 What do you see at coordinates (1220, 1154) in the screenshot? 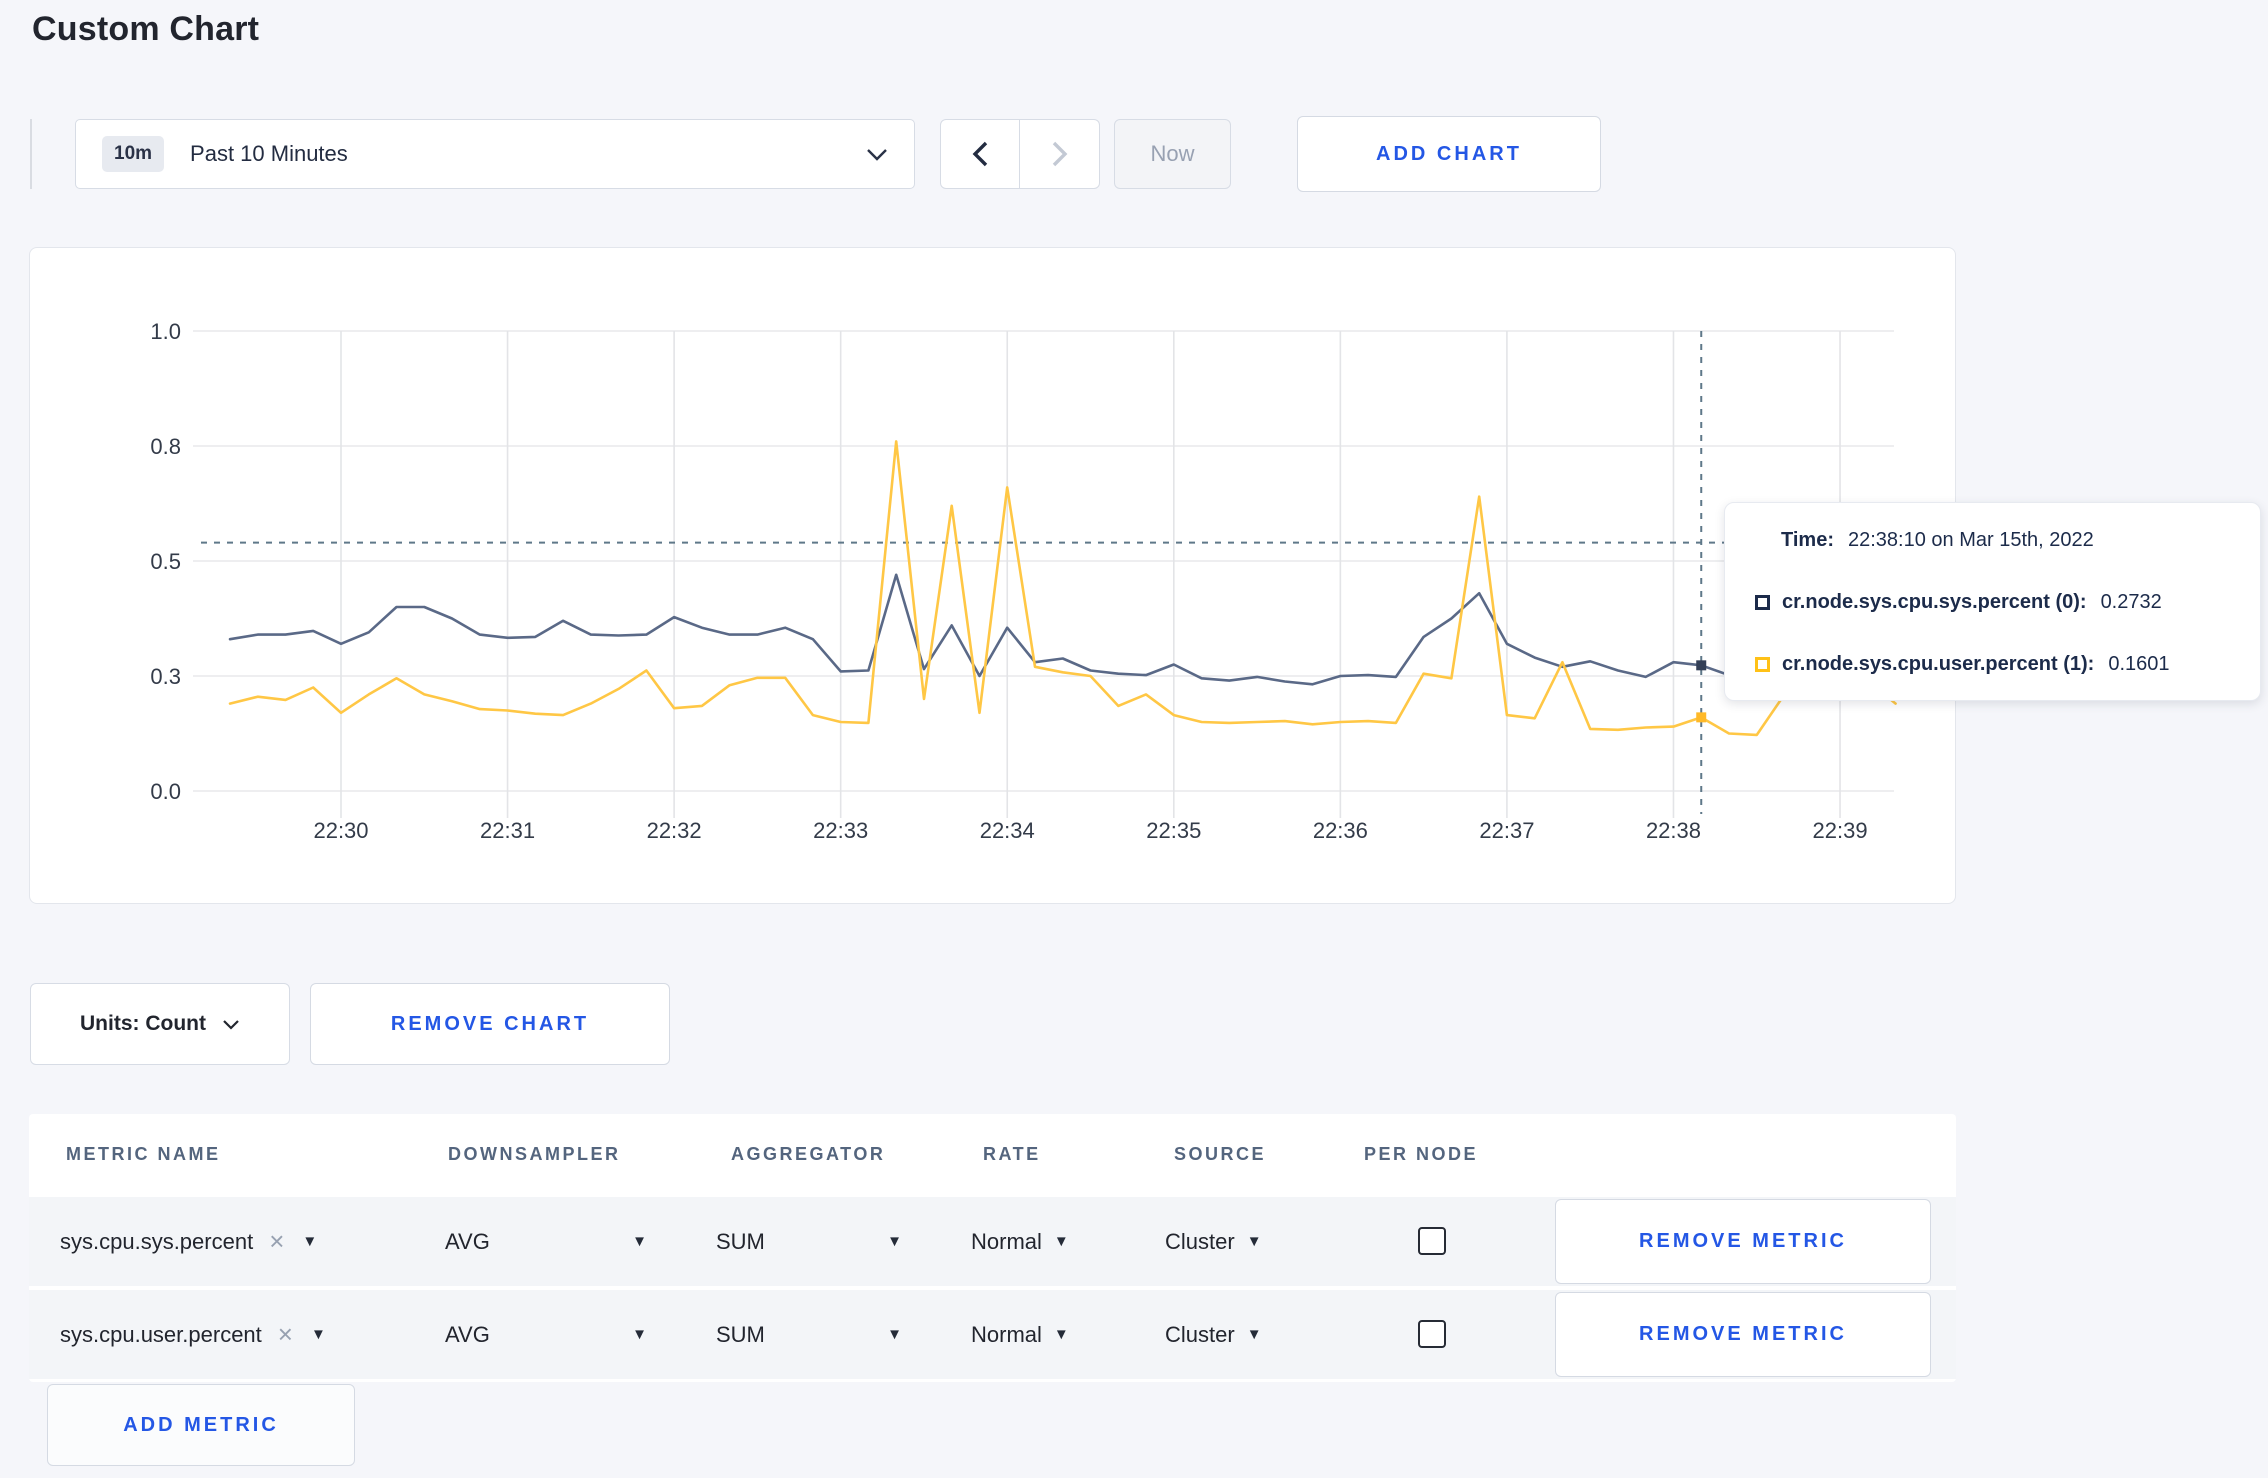
I see `col-header-source: SOURCE` at bounding box center [1220, 1154].